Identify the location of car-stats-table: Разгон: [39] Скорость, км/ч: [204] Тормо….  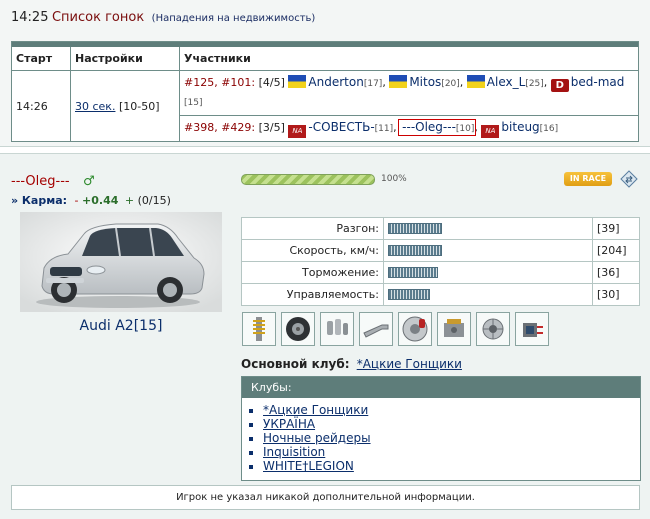
(440, 261).